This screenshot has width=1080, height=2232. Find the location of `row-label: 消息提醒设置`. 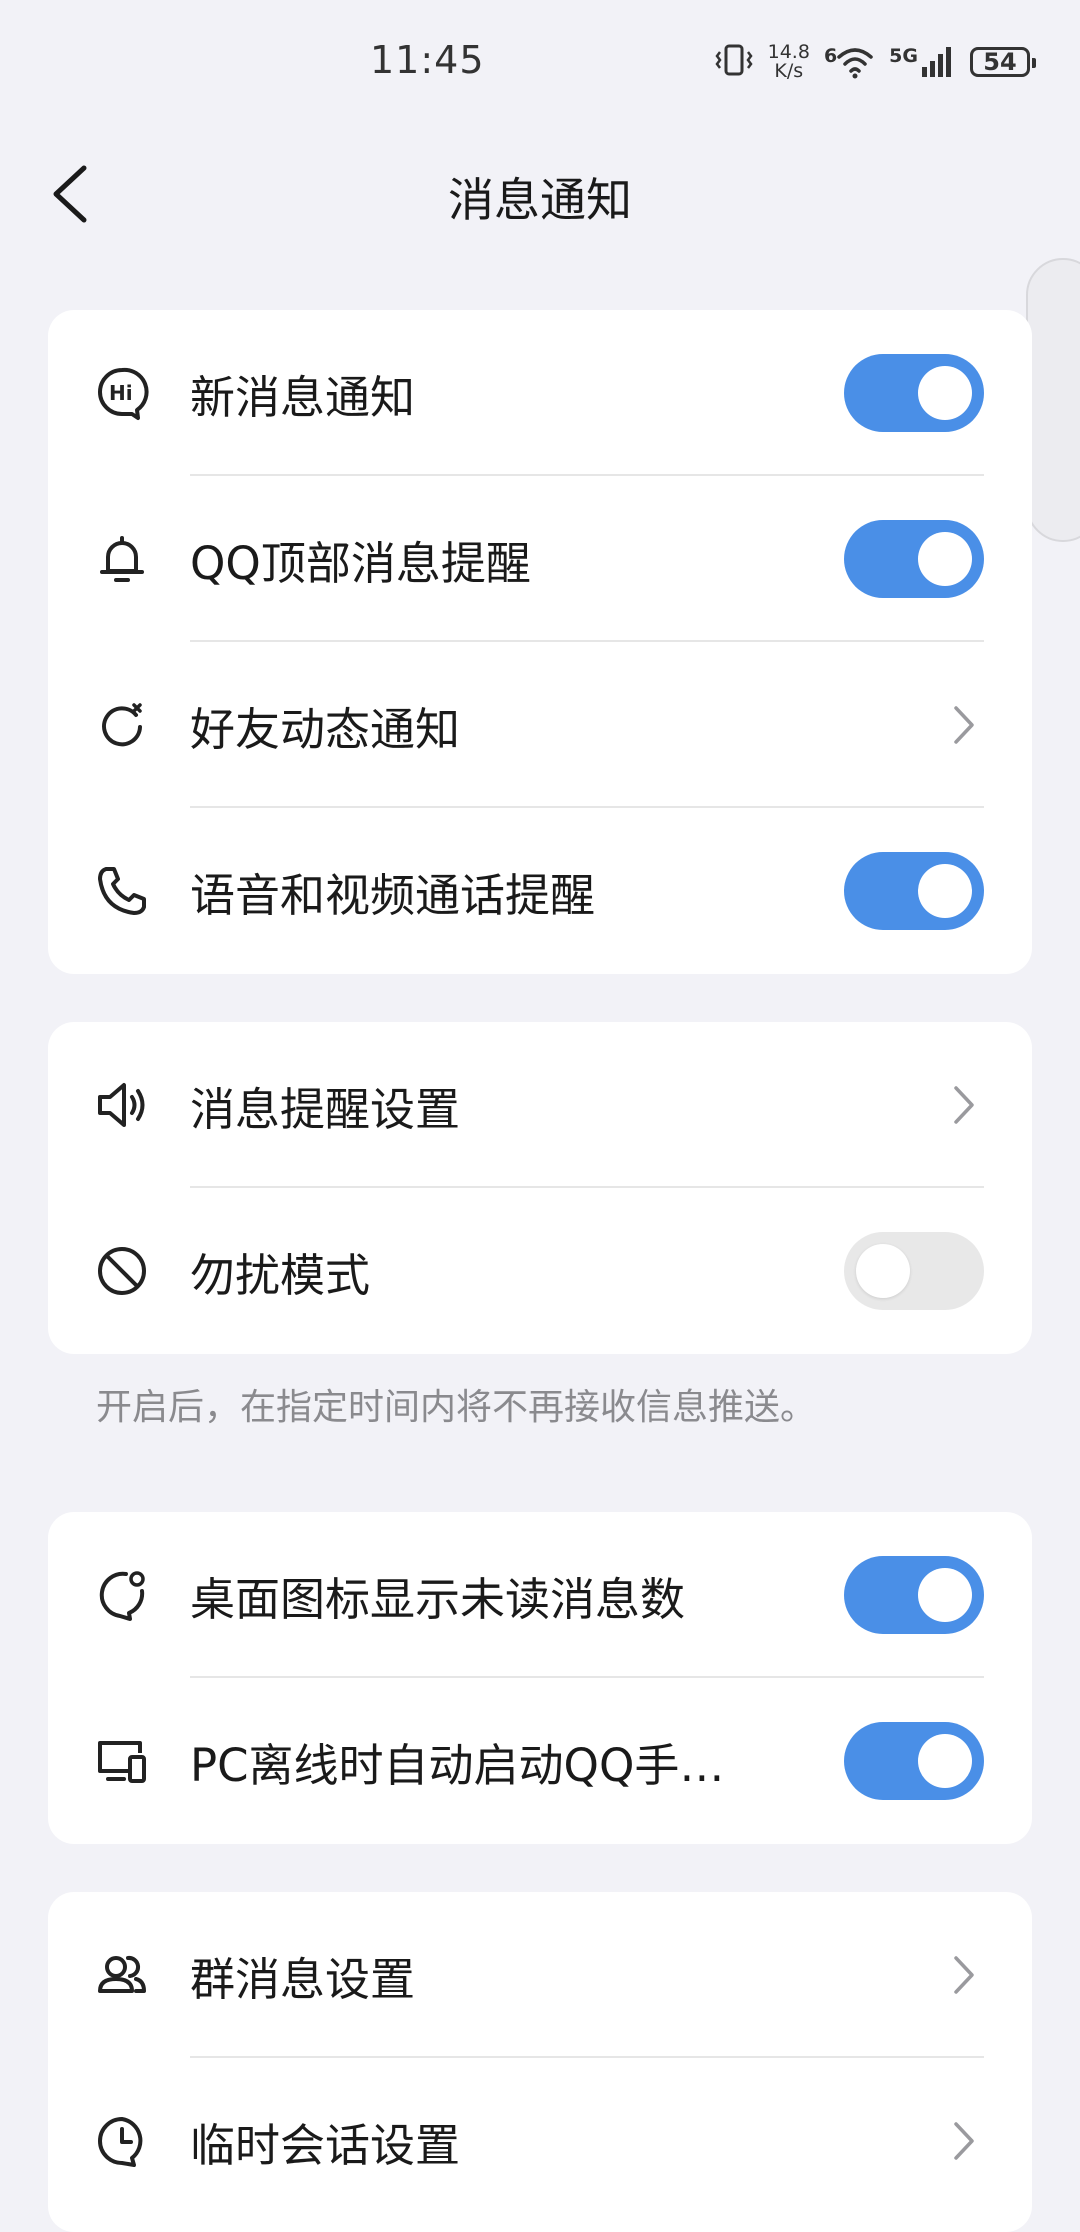

row-label: 消息提醒设置 is located at coordinates (325, 1109).